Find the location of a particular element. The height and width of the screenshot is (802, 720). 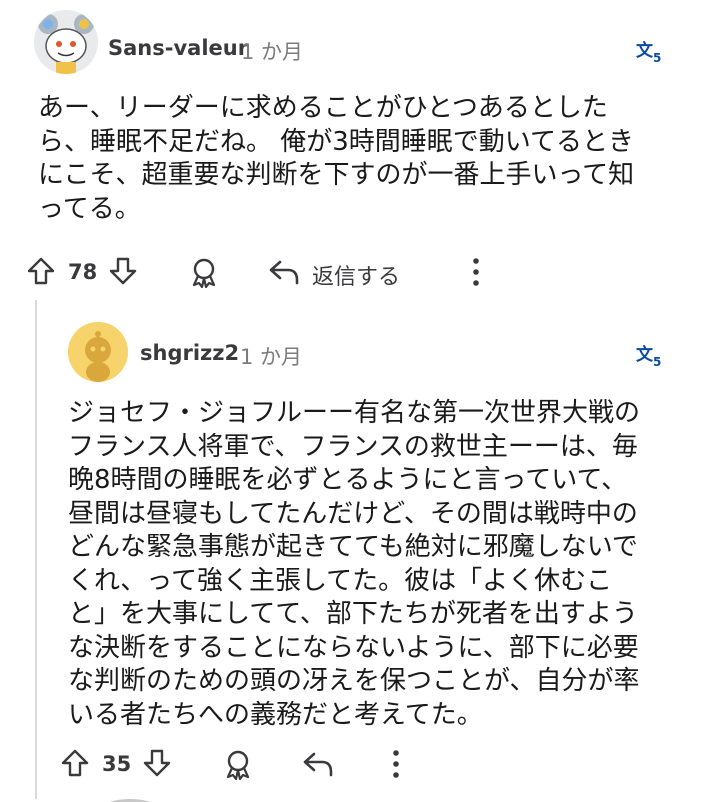

comment-body-line: 昼間は昼寝もしてたんだけど、その間は戦時中の is located at coordinates (353, 513).